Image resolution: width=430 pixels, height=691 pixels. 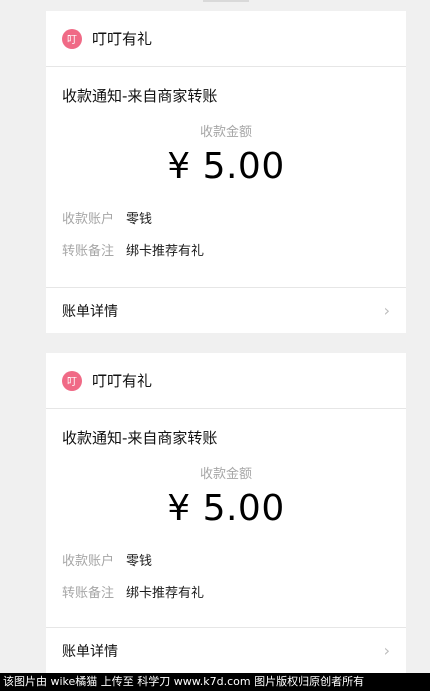 I want to click on top-scroll-indicator, so click(x=226, y=1).